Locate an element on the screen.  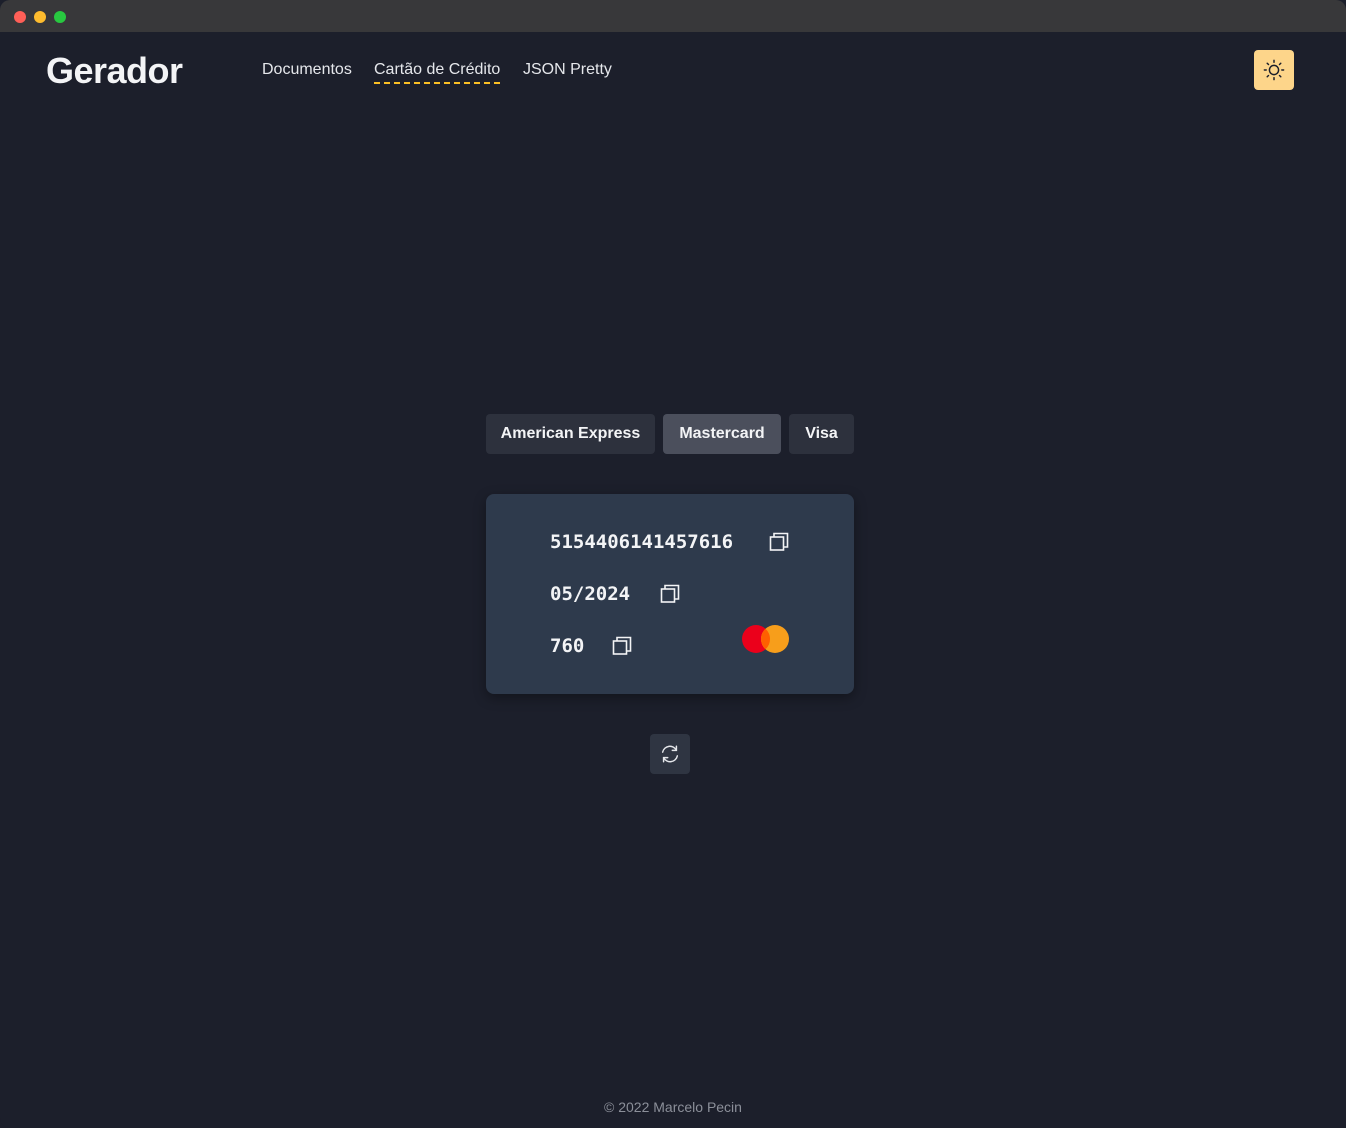
nav-documentos: Documentos is located at coordinates (307, 71).